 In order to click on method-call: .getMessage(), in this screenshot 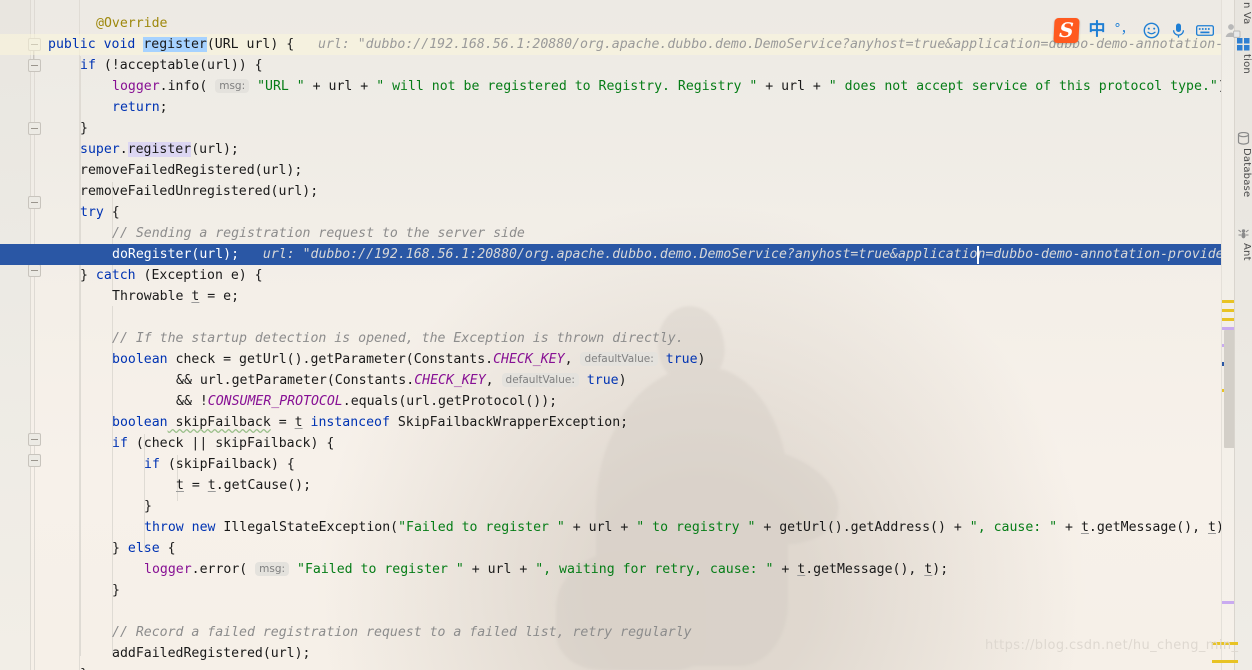, I will do `click(1148, 527)`.